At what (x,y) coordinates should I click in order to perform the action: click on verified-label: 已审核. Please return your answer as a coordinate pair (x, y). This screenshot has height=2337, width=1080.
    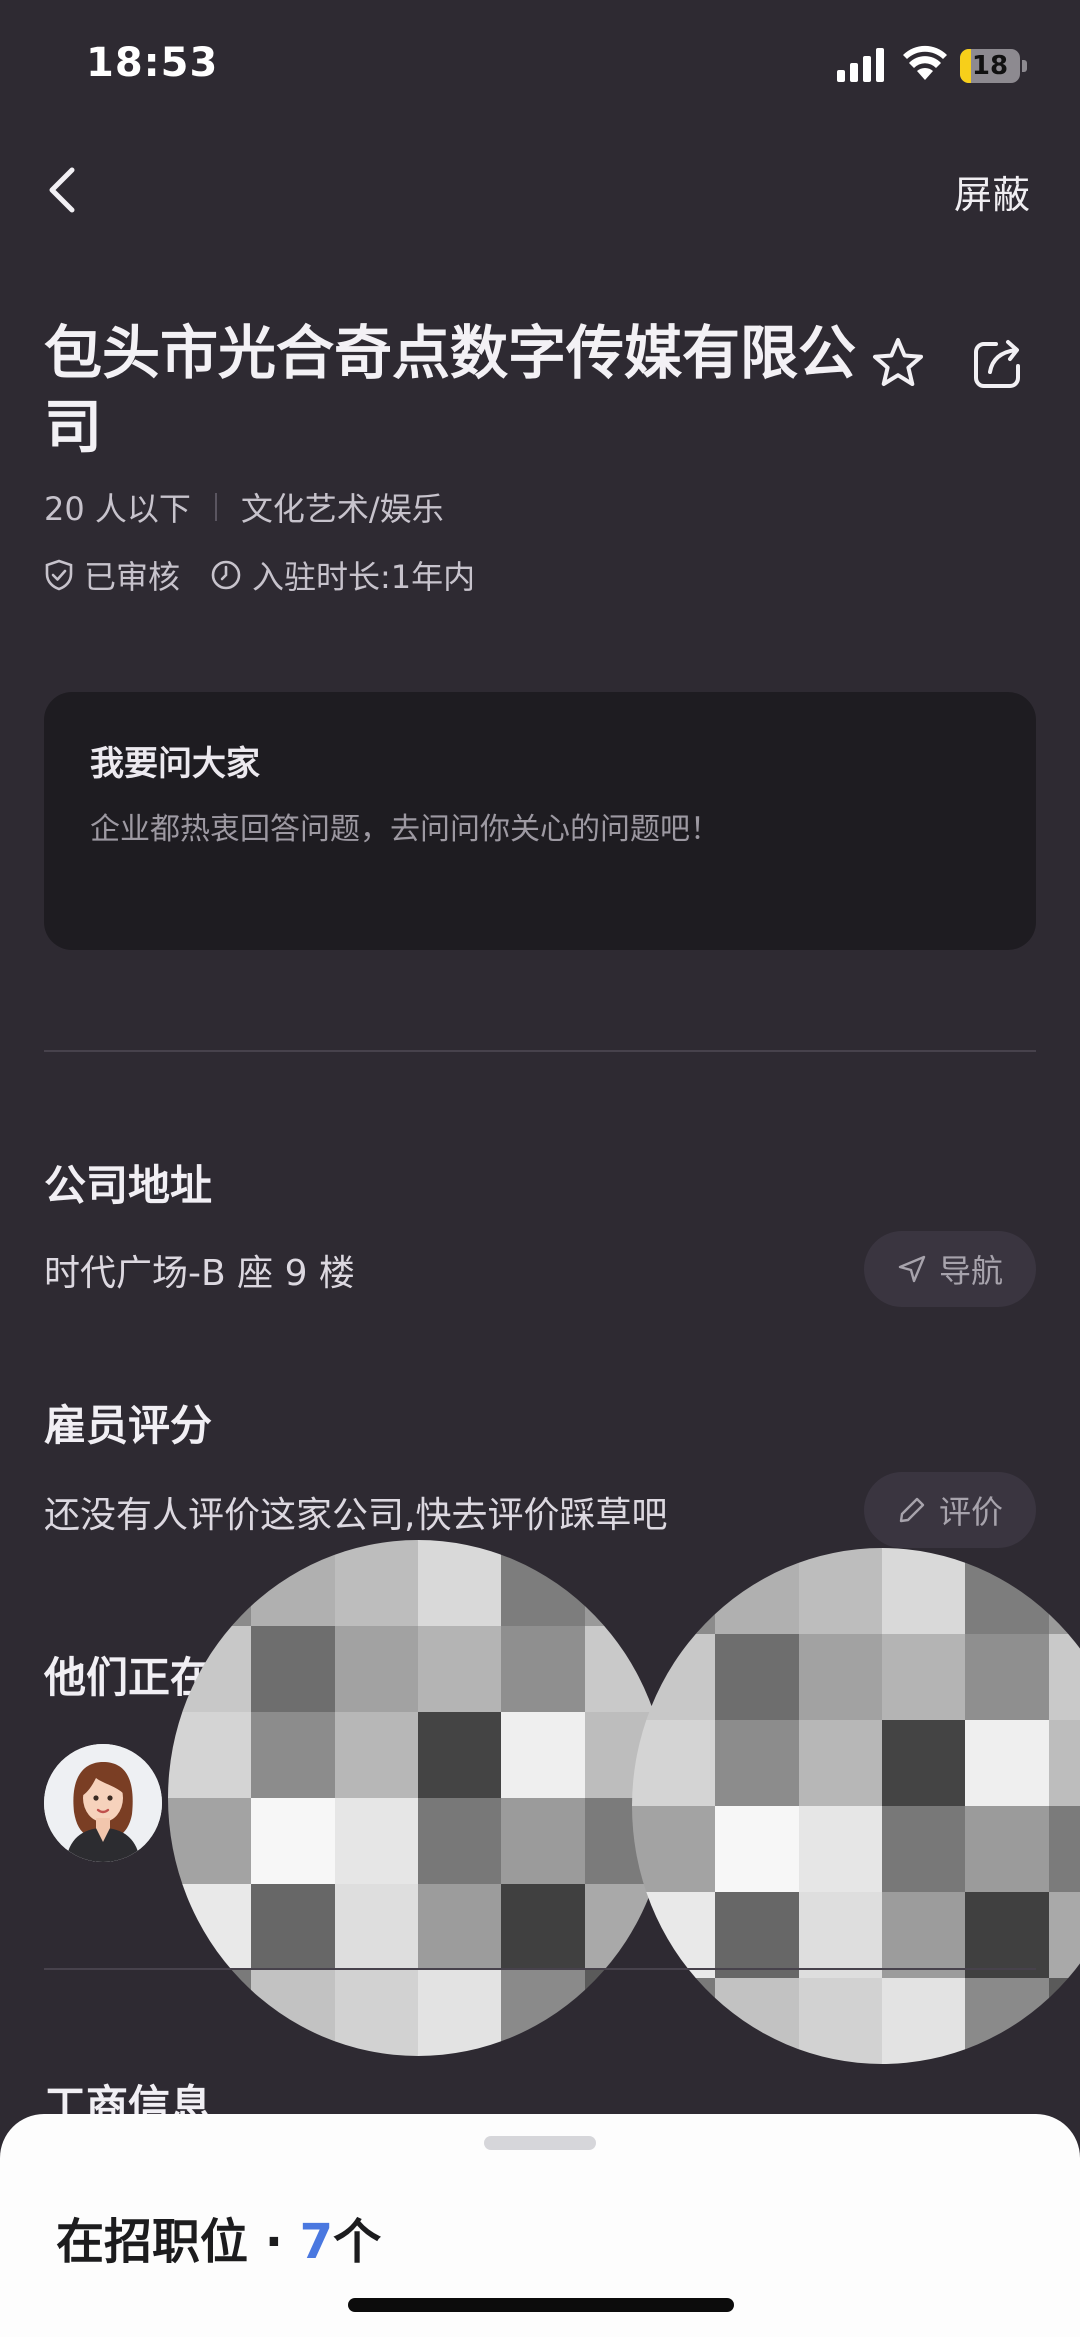
    Looking at the image, I should click on (132, 577).